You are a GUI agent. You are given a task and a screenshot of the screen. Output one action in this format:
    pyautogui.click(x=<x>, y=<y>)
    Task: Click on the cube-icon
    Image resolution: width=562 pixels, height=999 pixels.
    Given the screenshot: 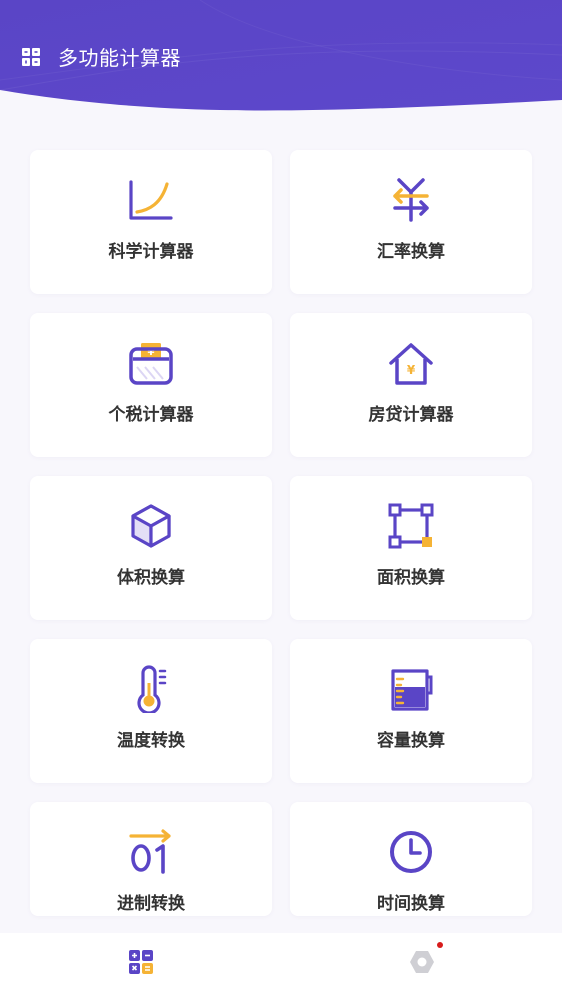 What is the action you would take?
    pyautogui.click(x=151, y=526)
    